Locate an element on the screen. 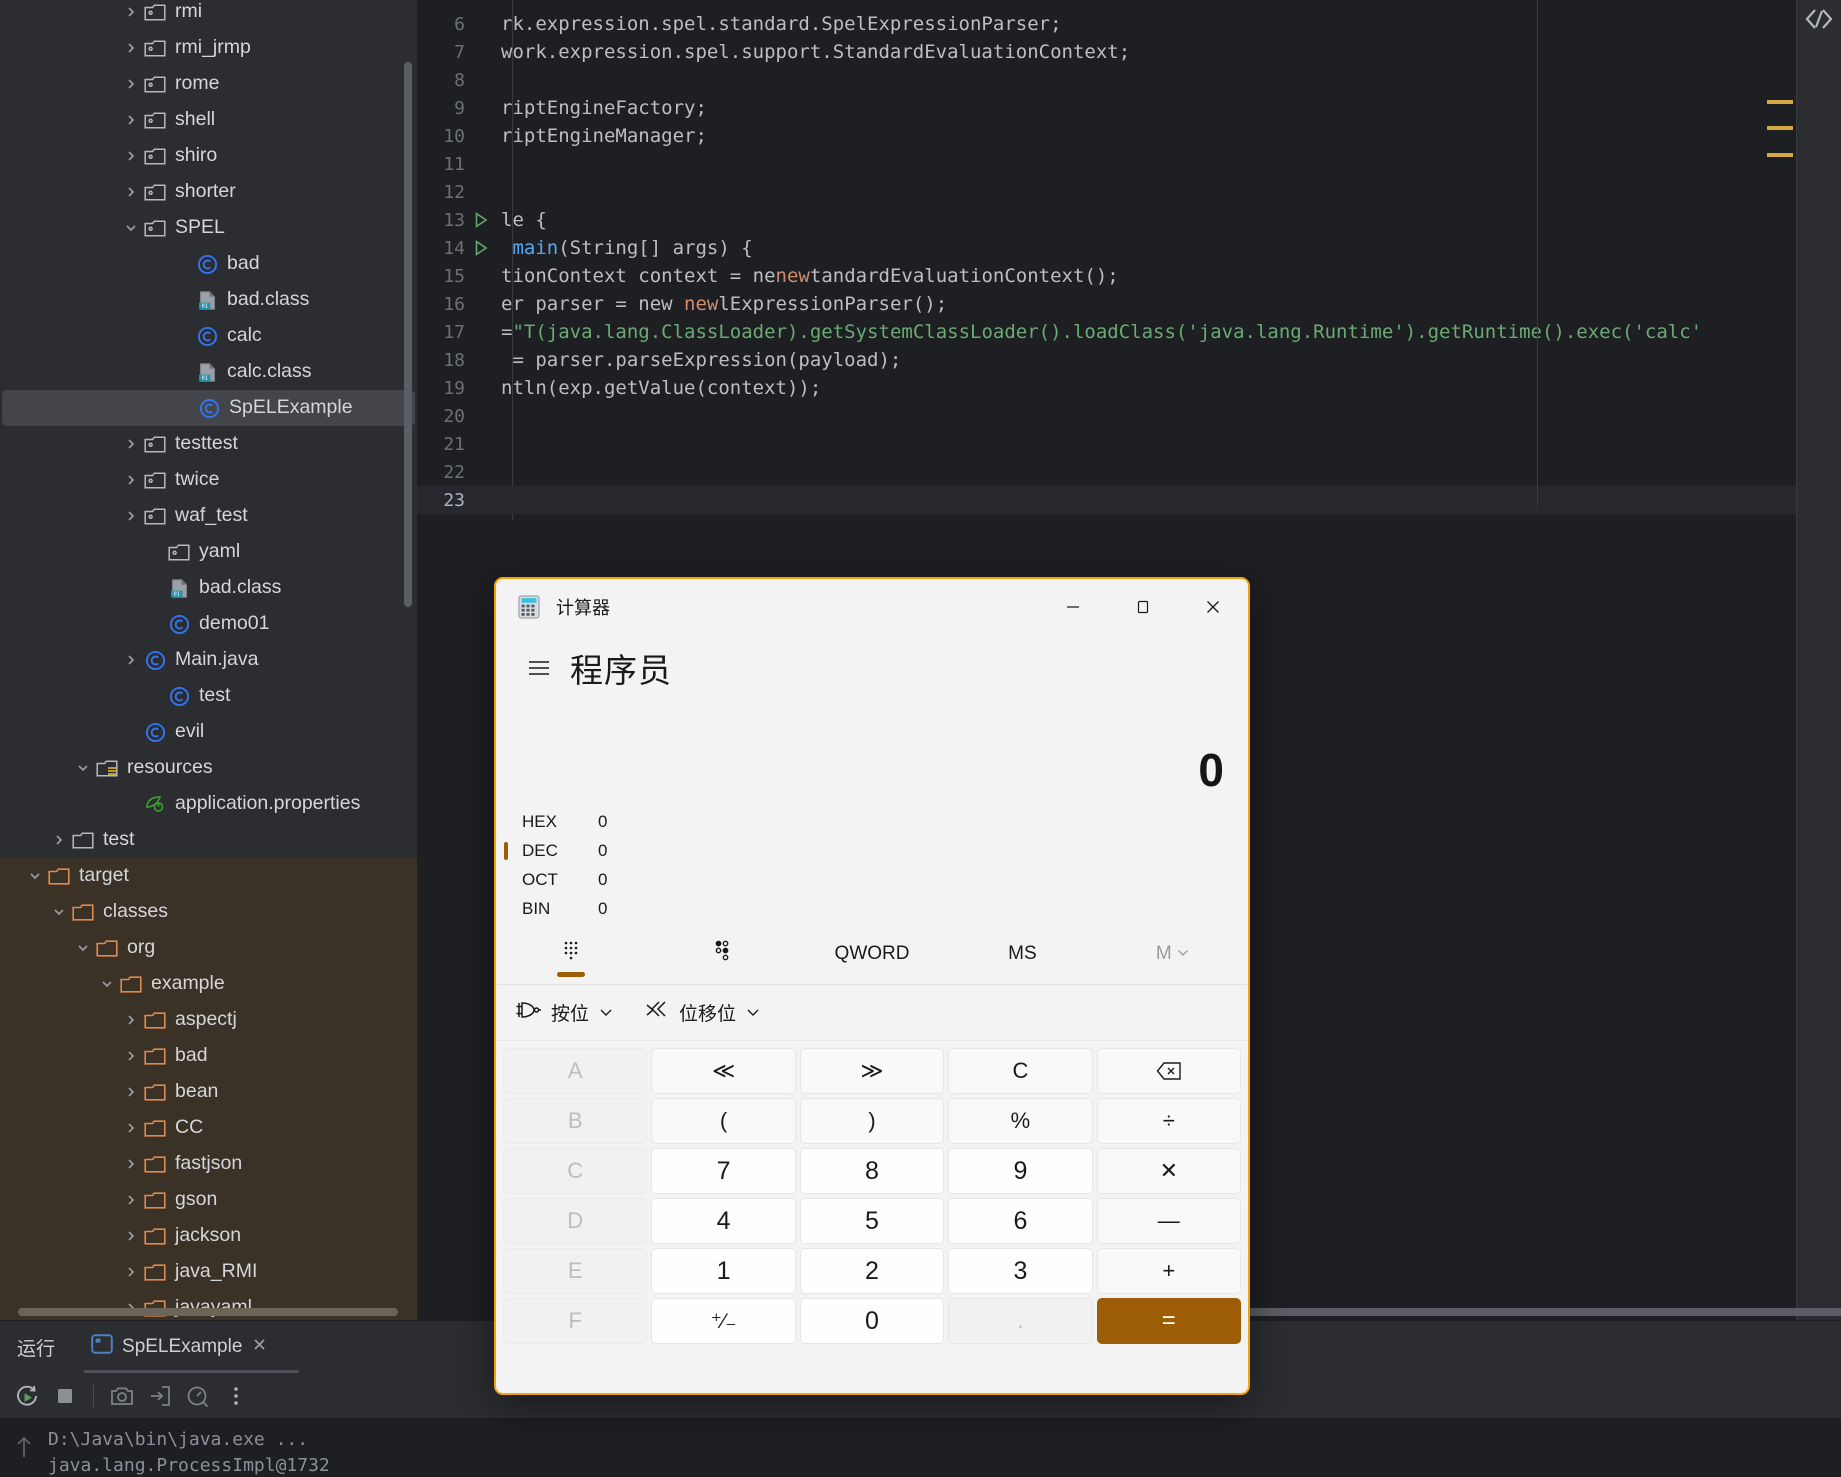 This screenshot has width=1841, height=1477. code-line: 21 is located at coordinates (1129, 444).